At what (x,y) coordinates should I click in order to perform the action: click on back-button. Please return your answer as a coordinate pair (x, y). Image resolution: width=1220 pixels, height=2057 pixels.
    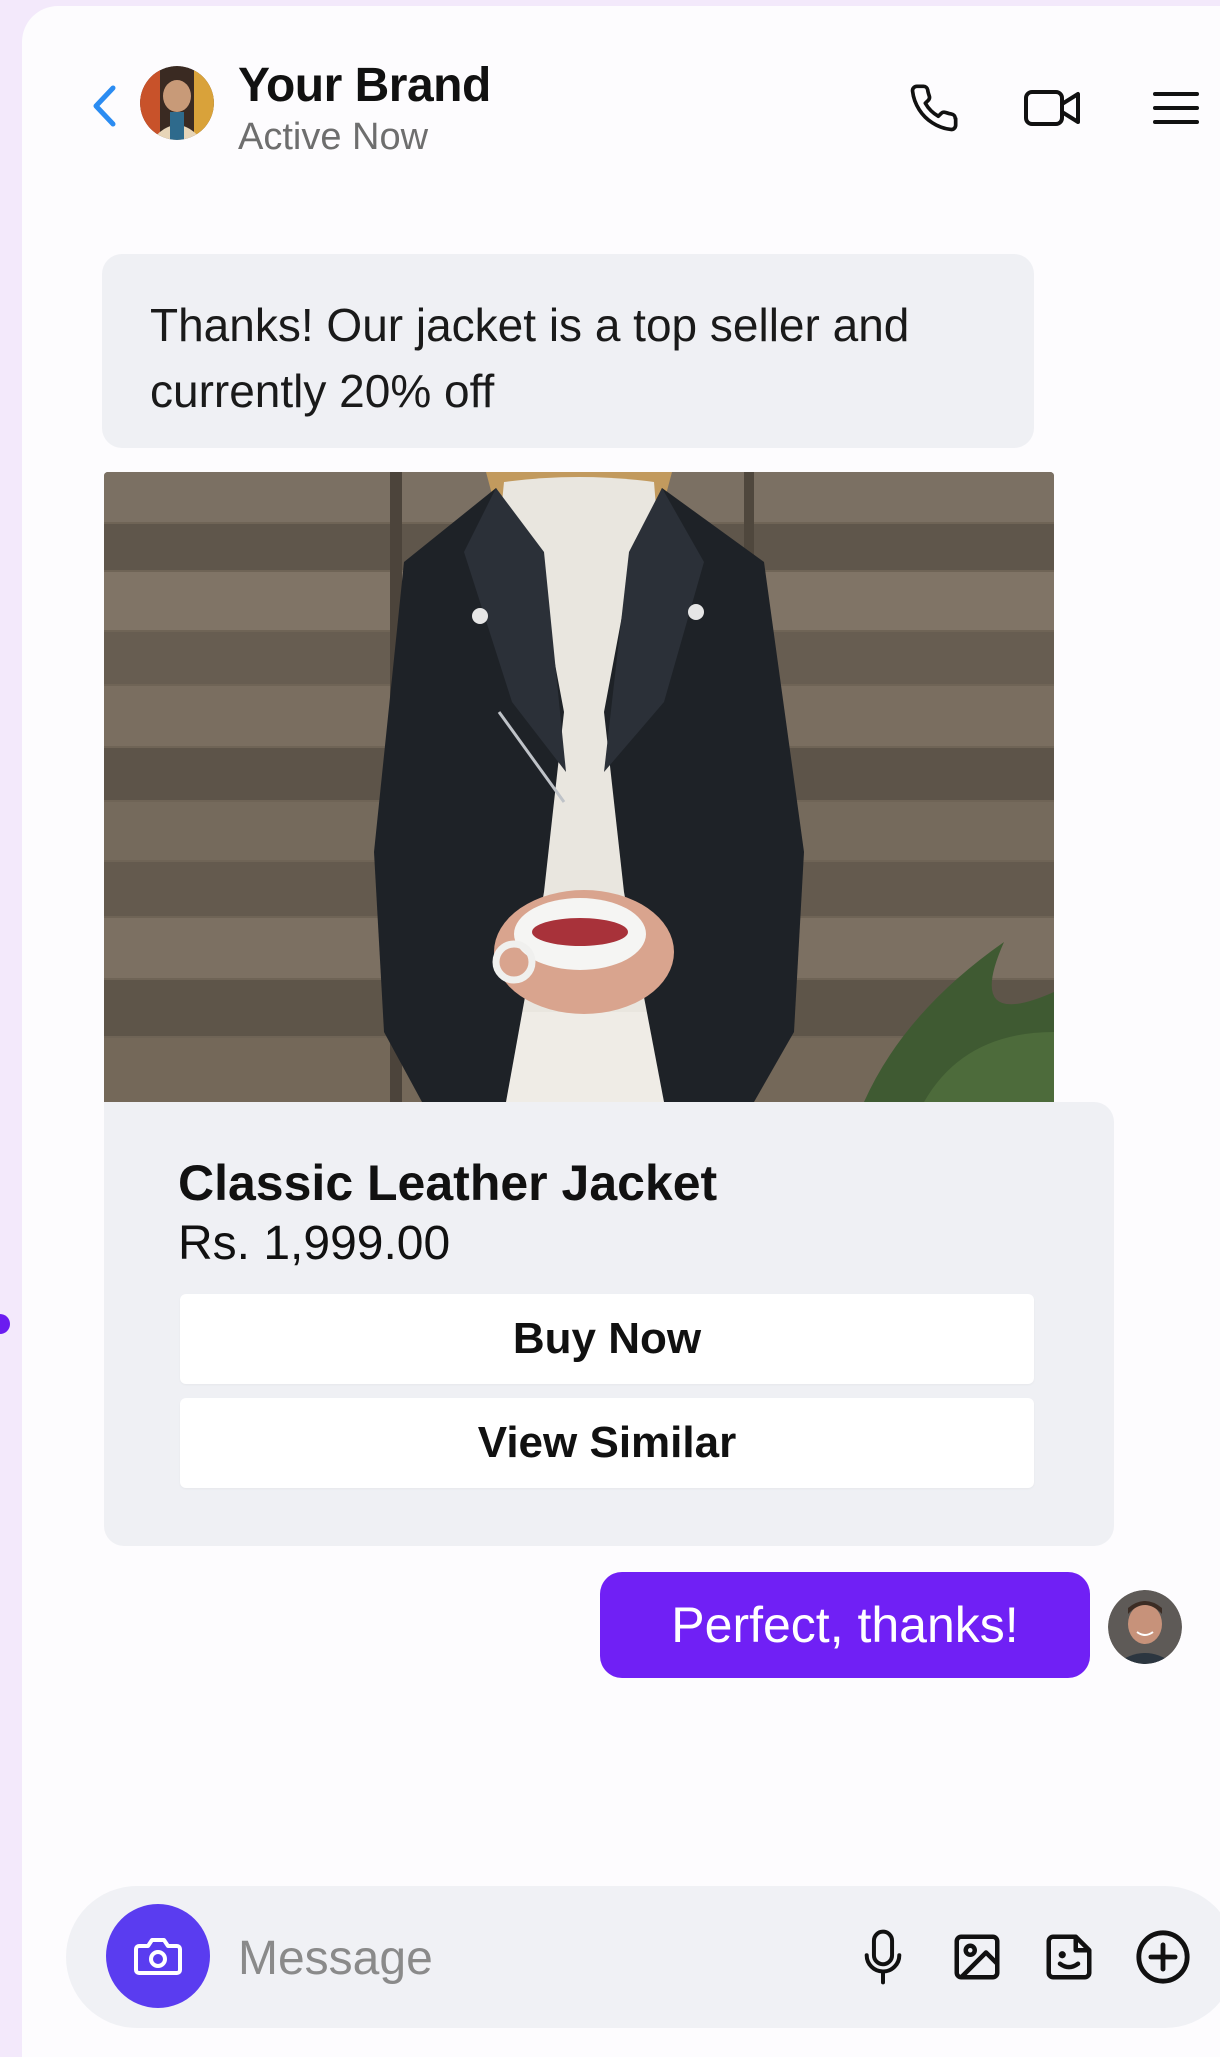
    Looking at the image, I should click on (104, 106).